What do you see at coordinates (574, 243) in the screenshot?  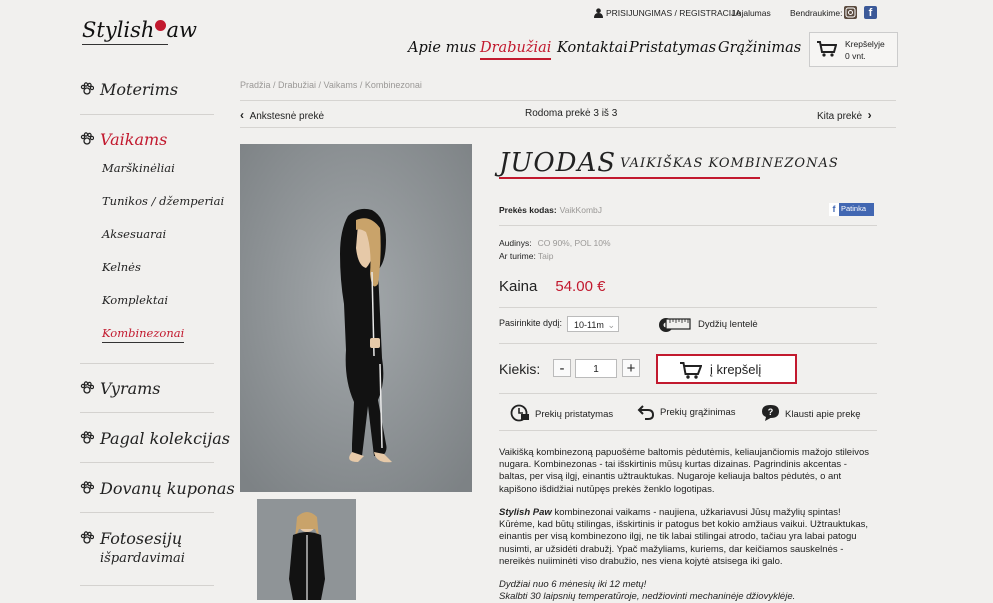 I see `fabric-value: CO 90%, POL 10%` at bounding box center [574, 243].